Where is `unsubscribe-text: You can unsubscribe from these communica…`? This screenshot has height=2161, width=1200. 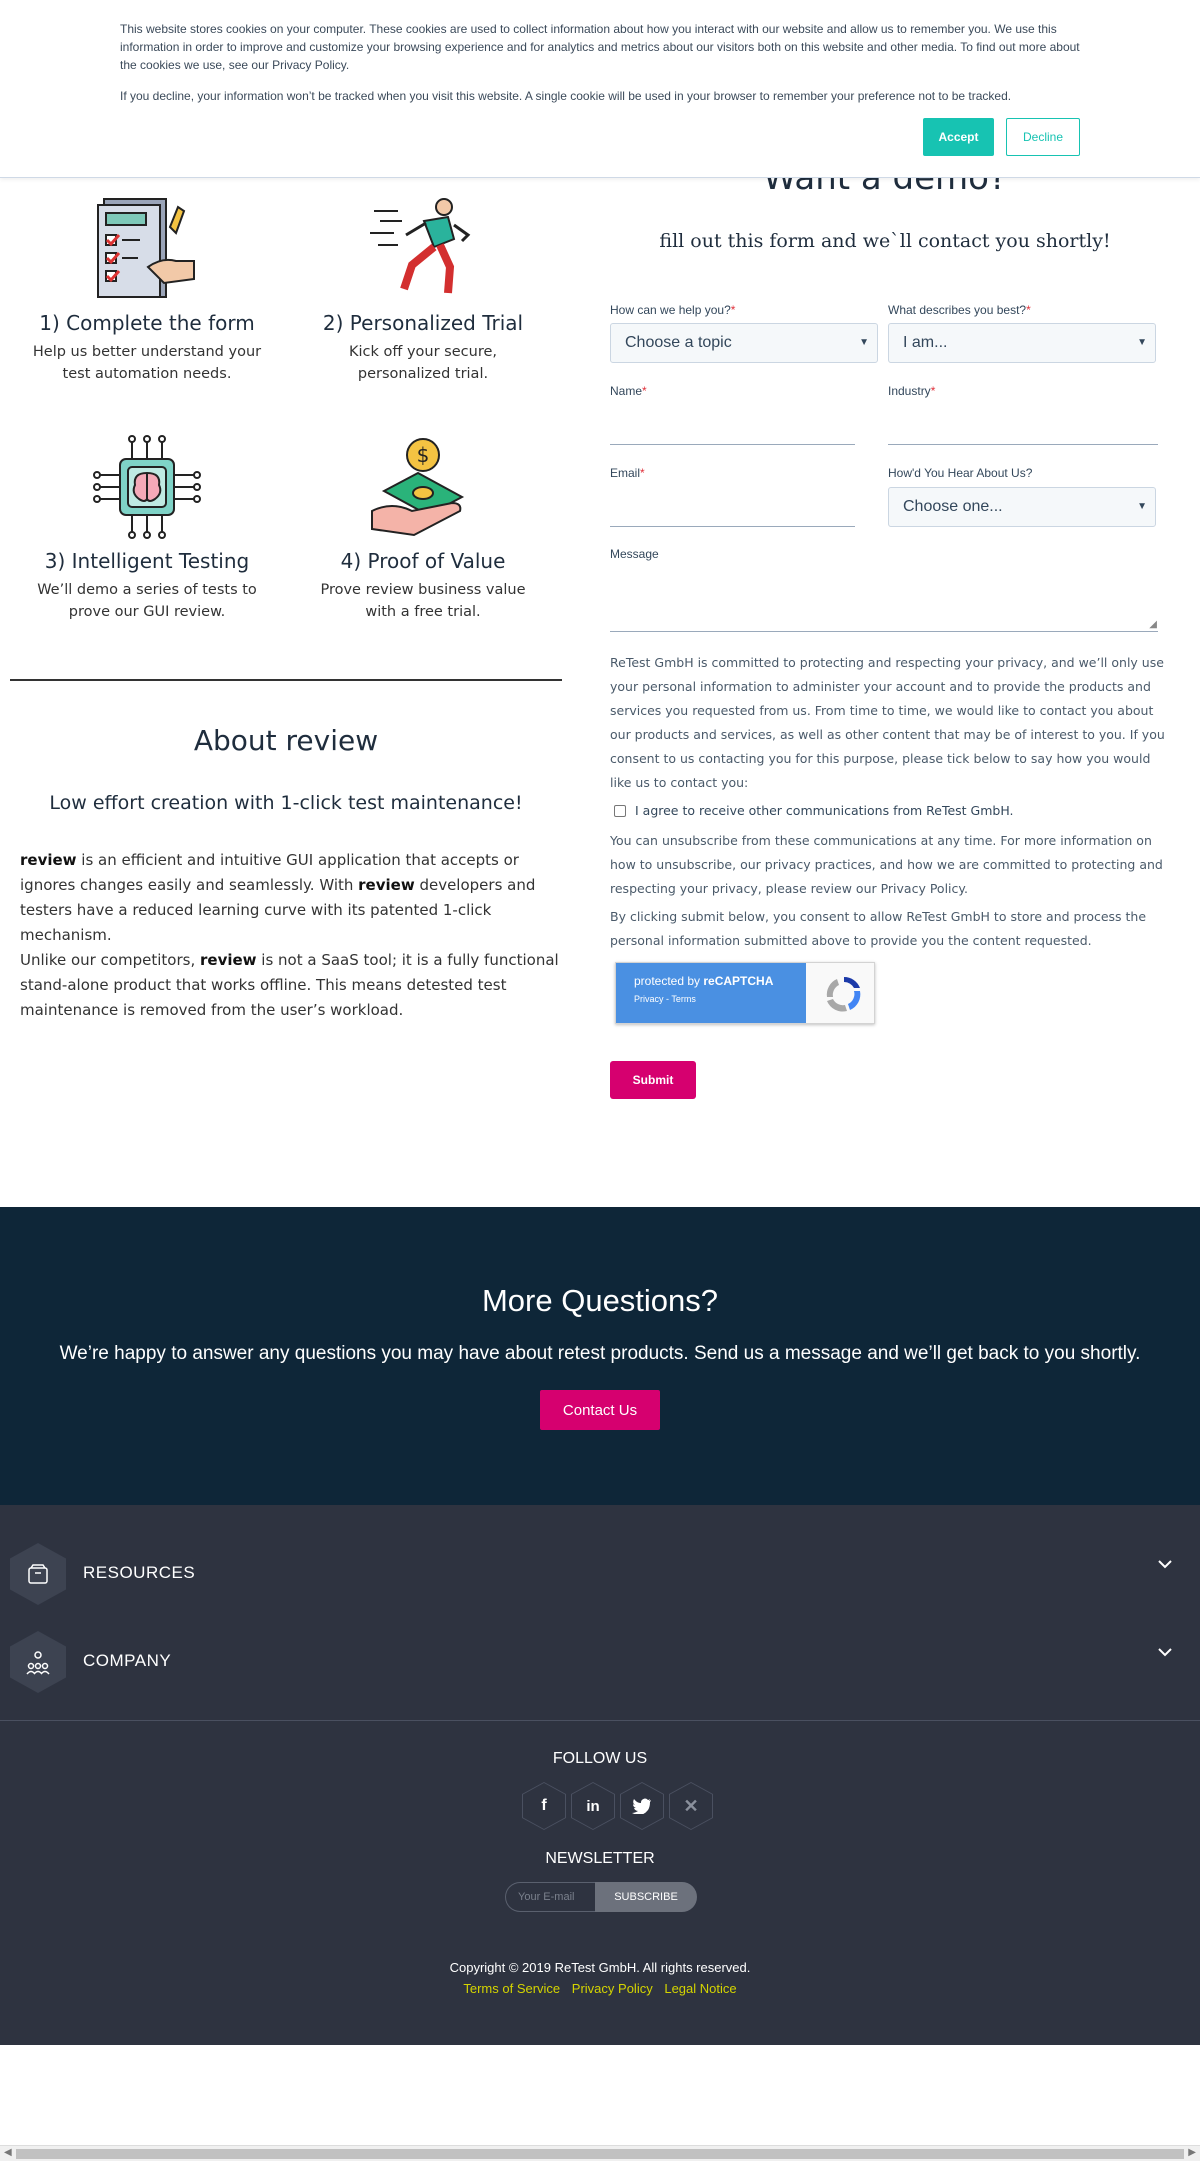
unsubscribe-text: You can unsubscribe from these communica… is located at coordinates (886, 864).